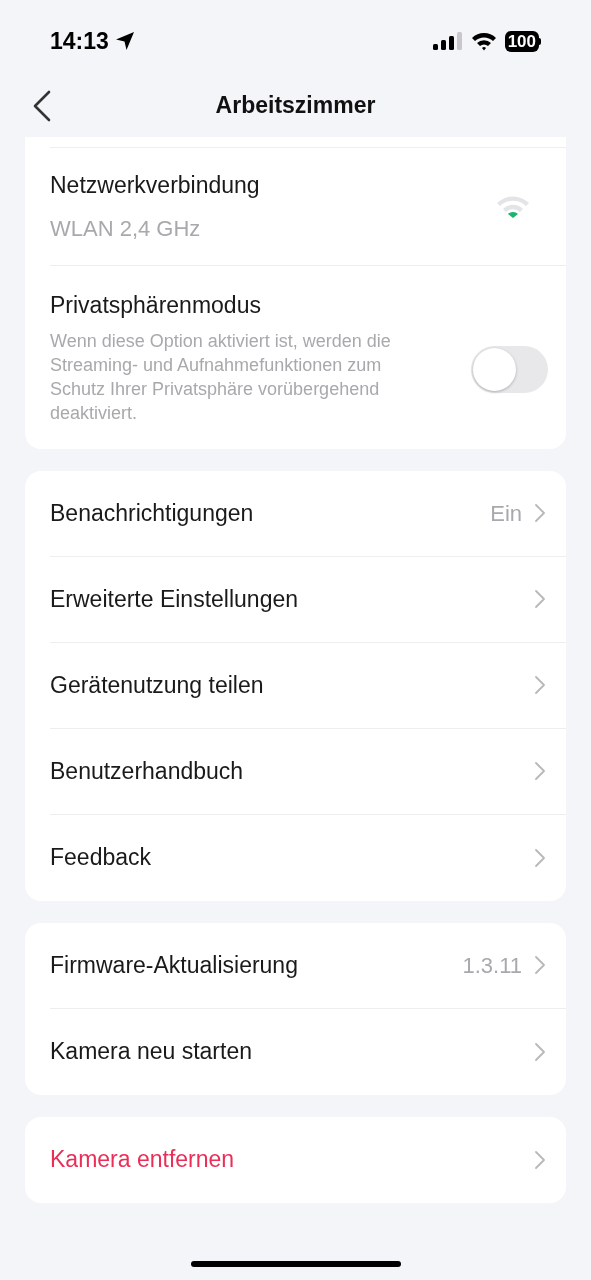  Describe the element at coordinates (147, 771) in the screenshot. I see `row-title: Benutzerhandbuch` at that location.